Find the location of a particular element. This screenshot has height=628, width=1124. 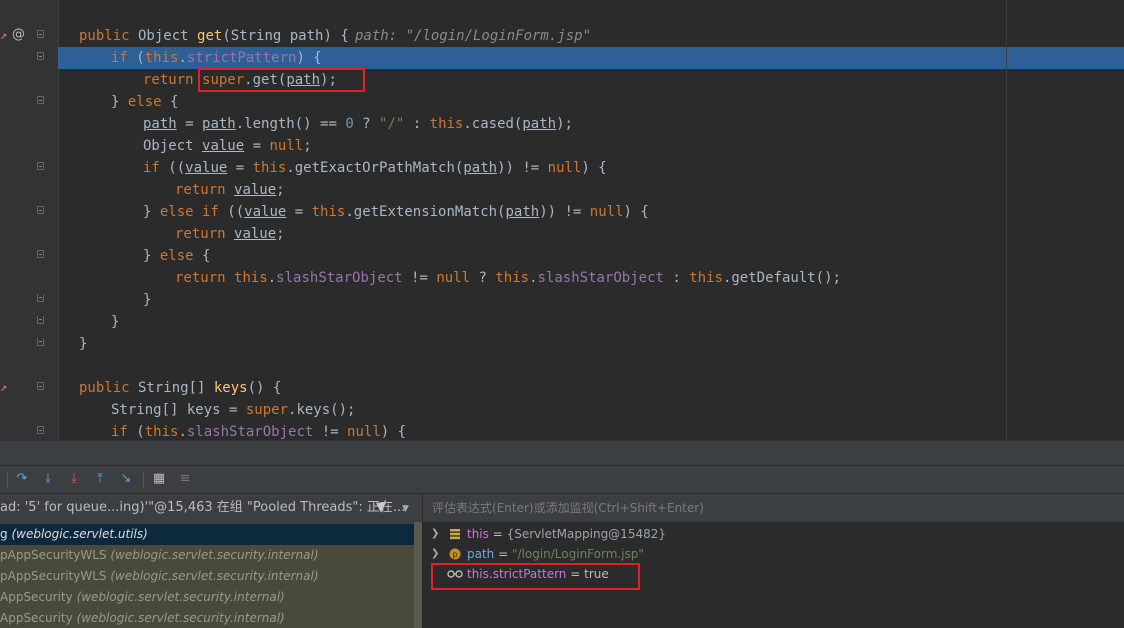

variable-name: path is located at coordinates (481, 554).